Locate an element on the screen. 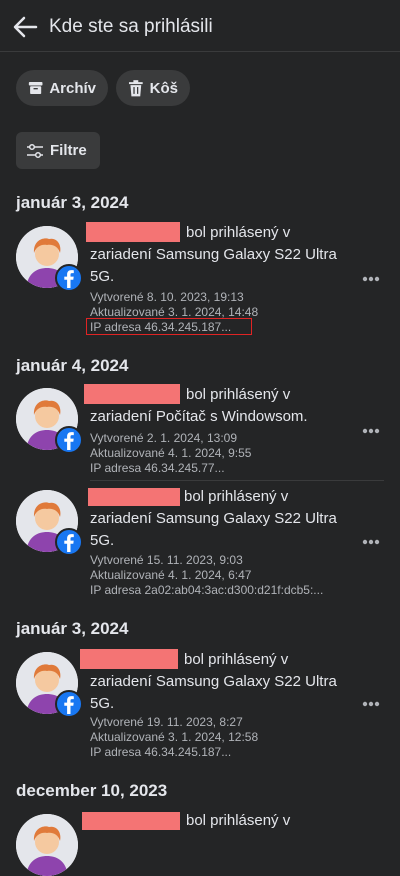 The height and width of the screenshot is (876, 400). page-title: Kde ste sa prihlásili is located at coordinates (131, 26).